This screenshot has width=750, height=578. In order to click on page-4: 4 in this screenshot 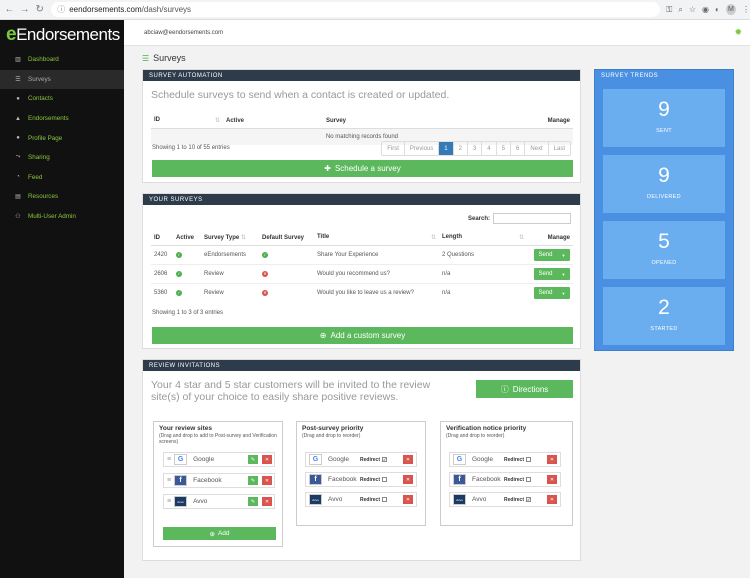, I will do `click(488, 148)`.